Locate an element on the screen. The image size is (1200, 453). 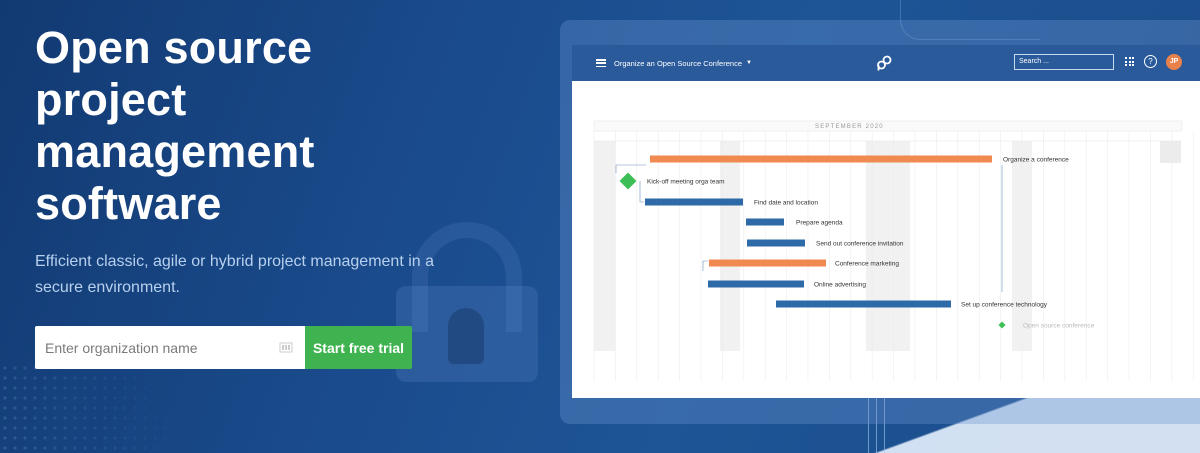
gantt-task-label: Prepare agenda is located at coordinates (819, 223).